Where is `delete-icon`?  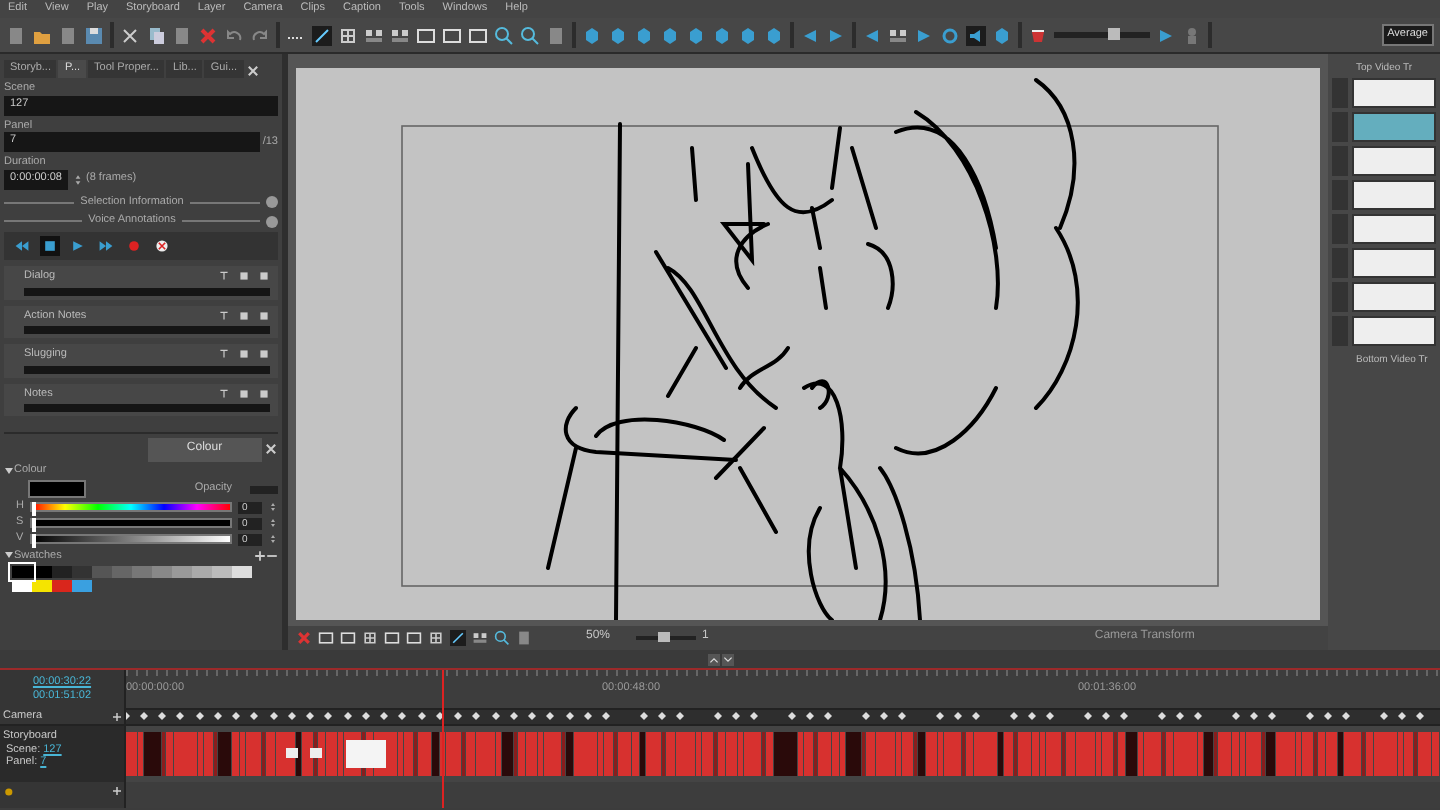
delete-icon is located at coordinates (162, 245).